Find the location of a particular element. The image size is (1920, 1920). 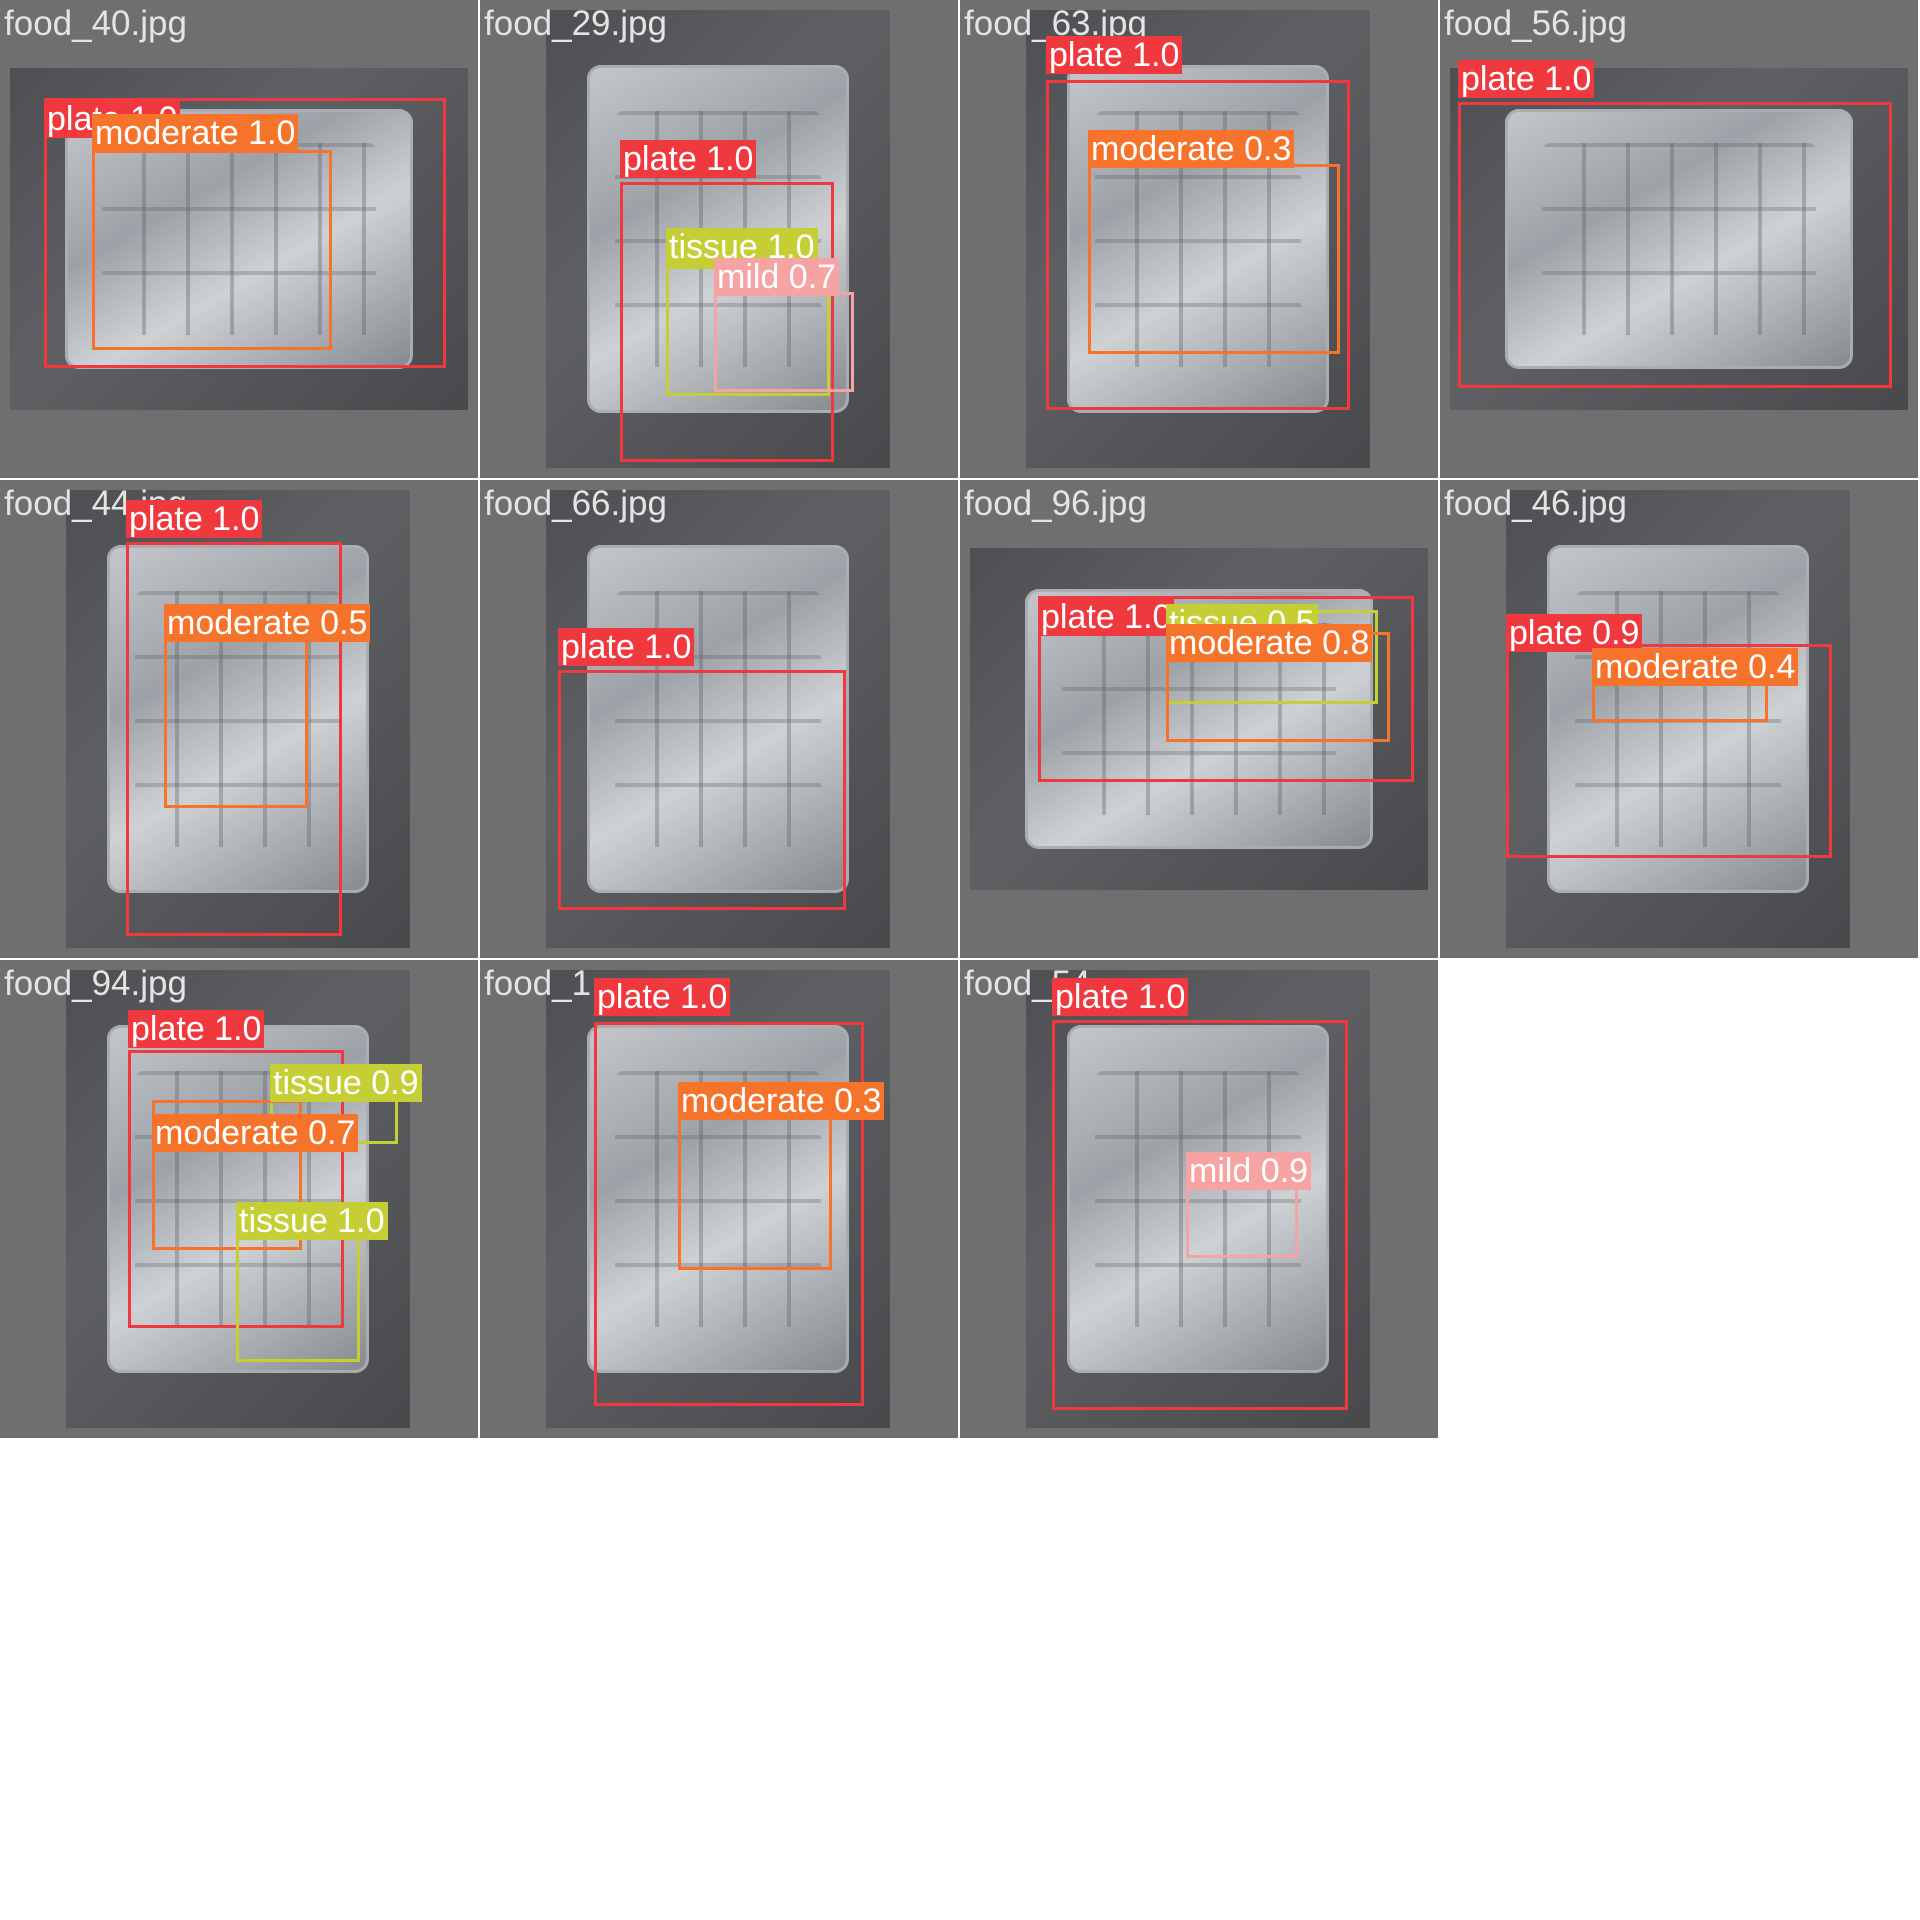

moderate-label: moderate 0.7 is located at coordinates (255, 1133).